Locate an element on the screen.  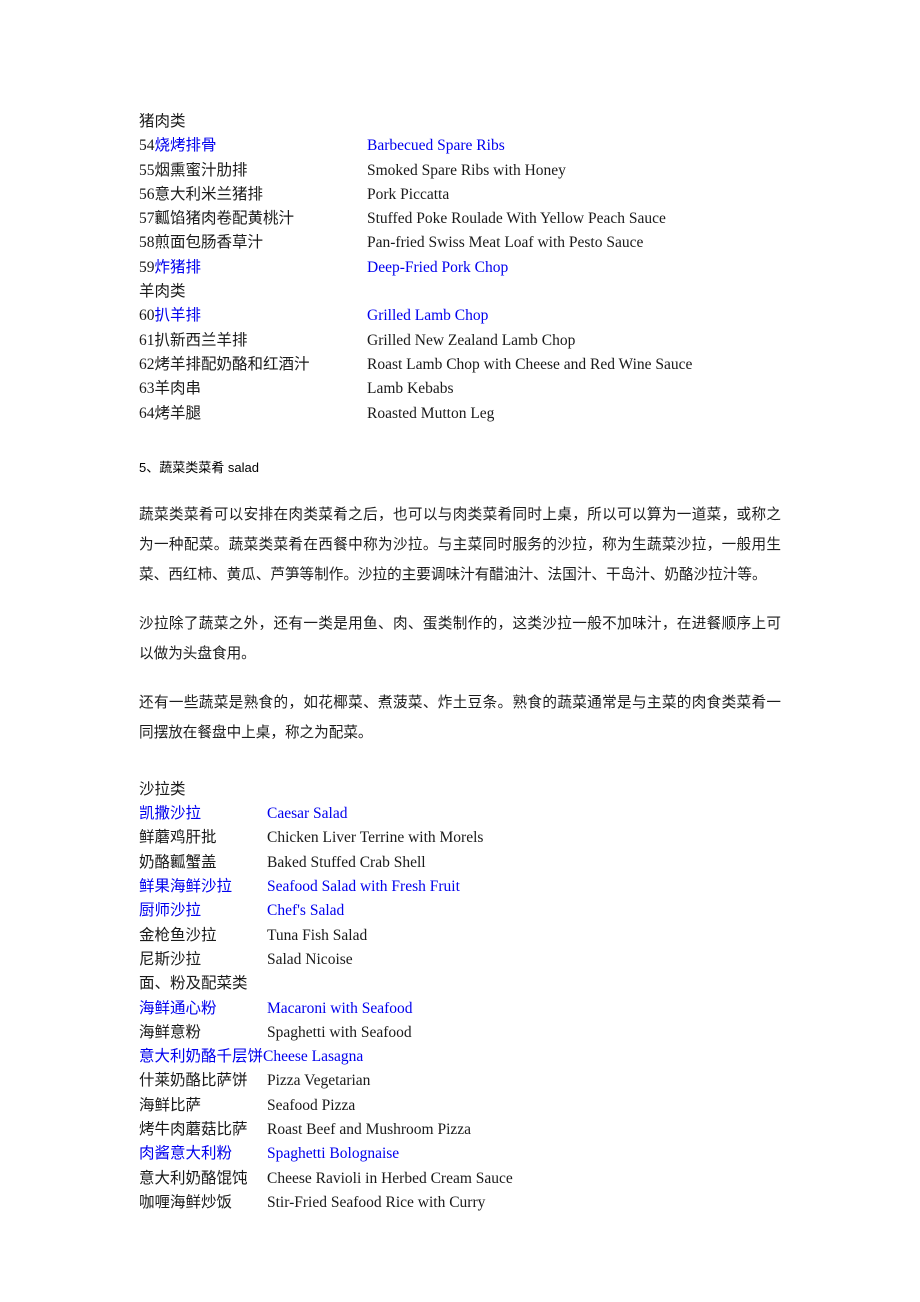
dish-number: 59 is located at coordinates (147, 267).